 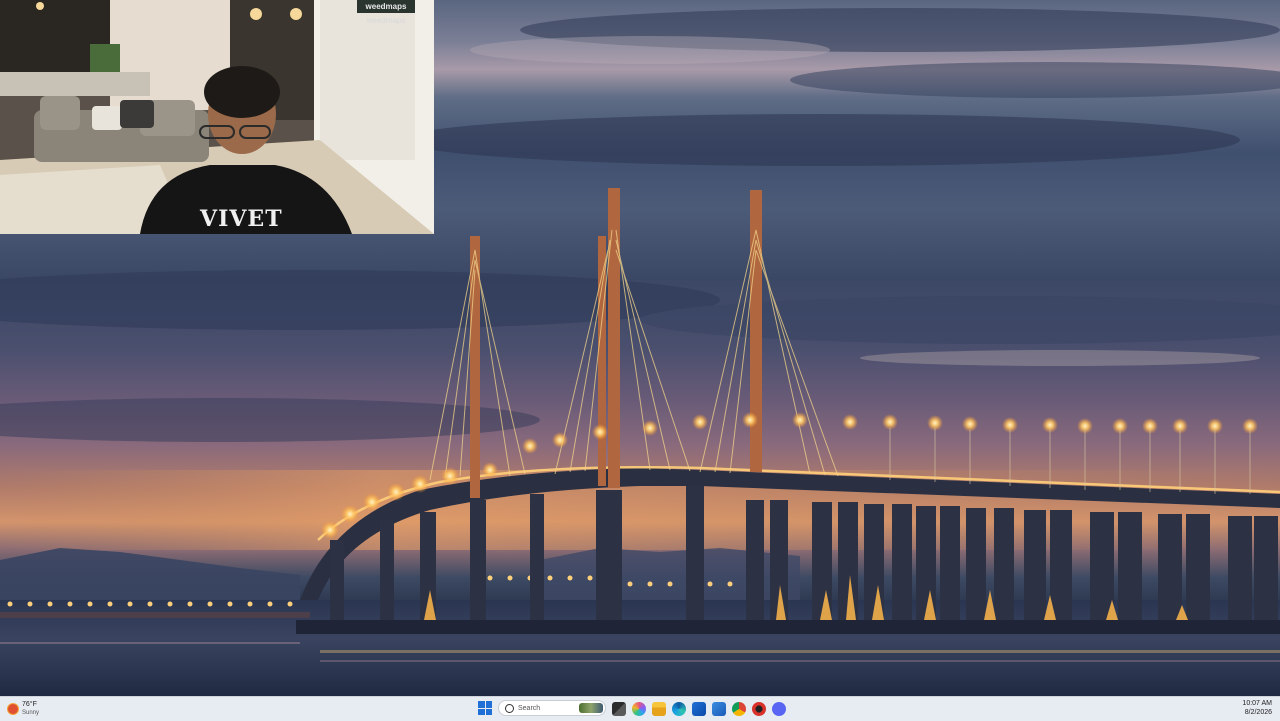 I want to click on webcam-scene, so click(x=217, y=117).